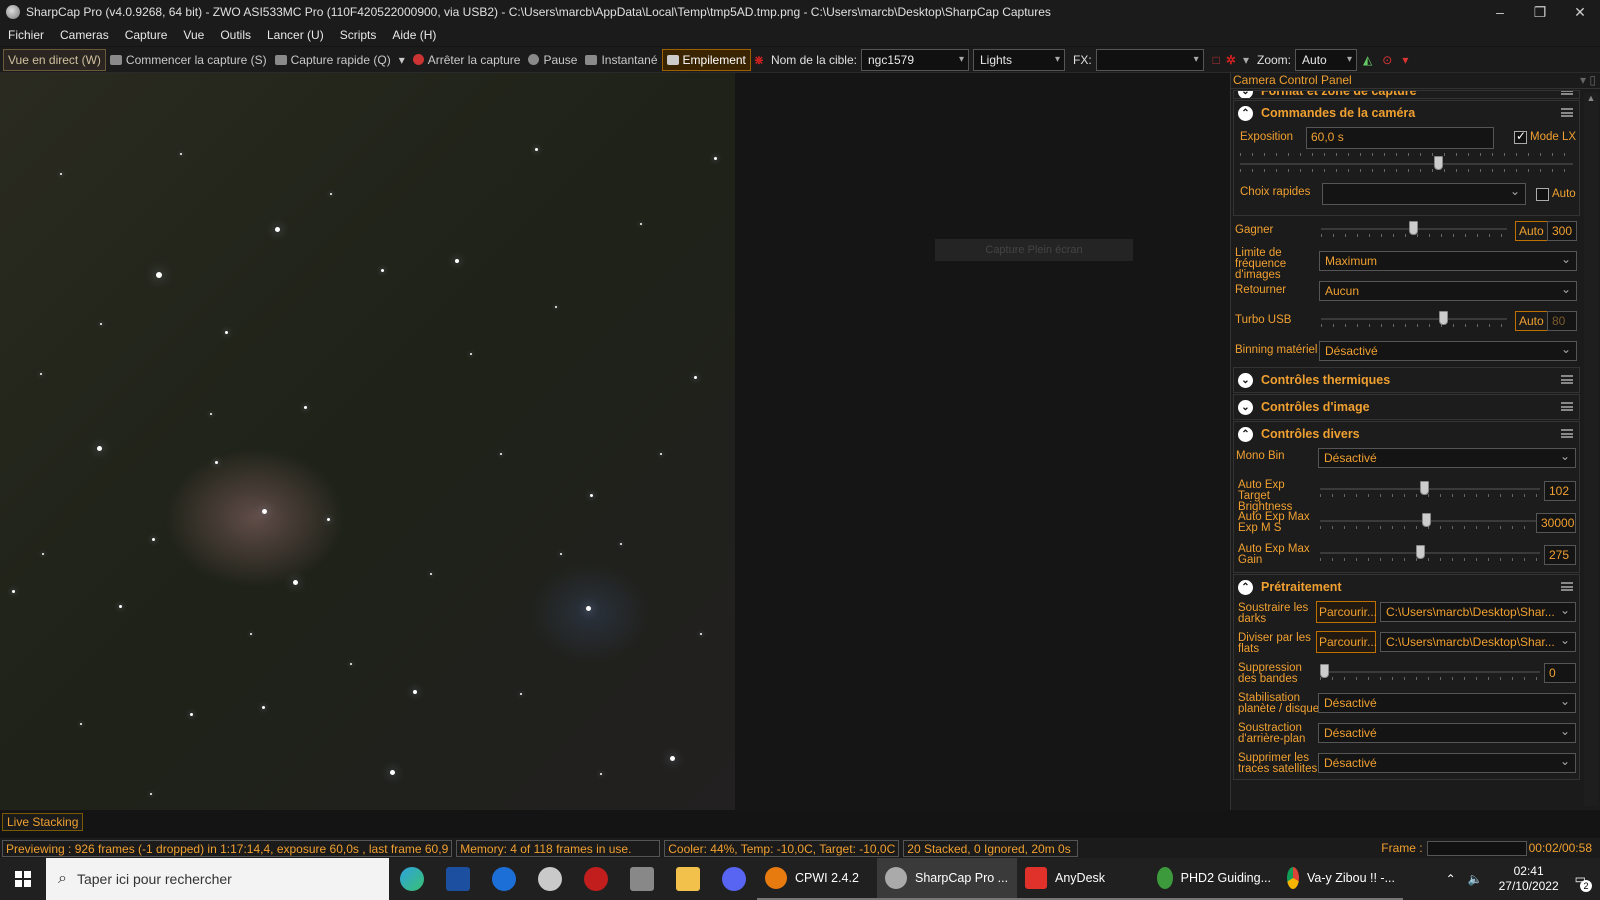 This screenshot has width=1600, height=900. Describe the element at coordinates (621, 60) in the screenshot. I see `snapshot-button: Instantané` at that location.